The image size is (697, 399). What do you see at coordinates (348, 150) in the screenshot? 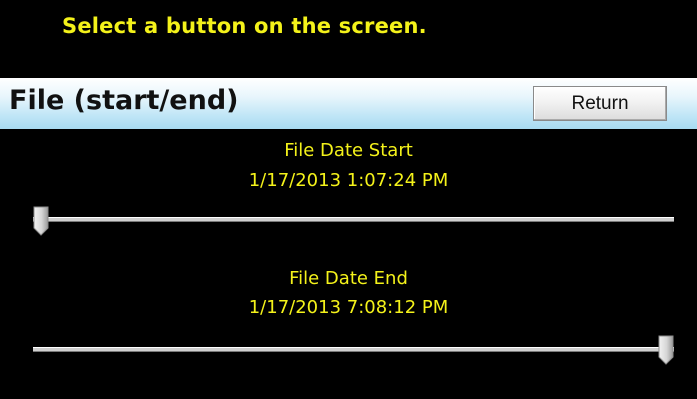
I see `file-date-start-label: File Date Start` at bounding box center [348, 150].